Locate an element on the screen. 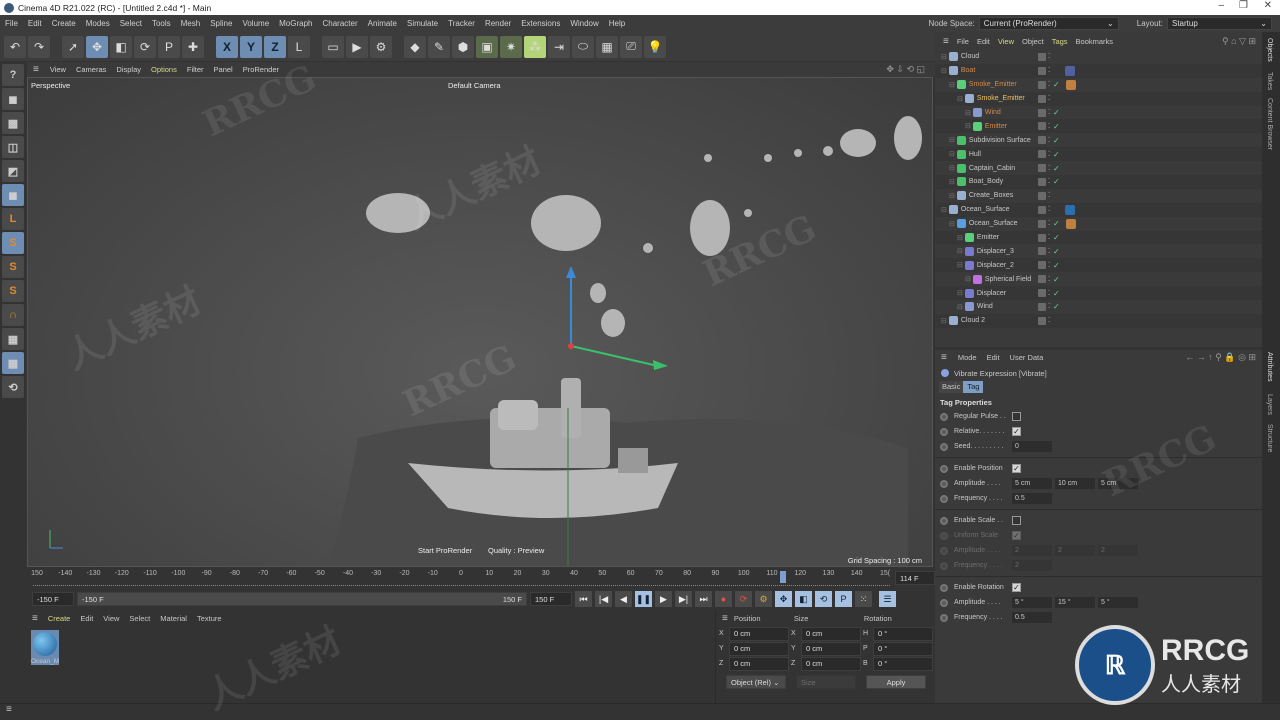 The image size is (1280, 720). redo-button: ↷ is located at coordinates (39, 46).